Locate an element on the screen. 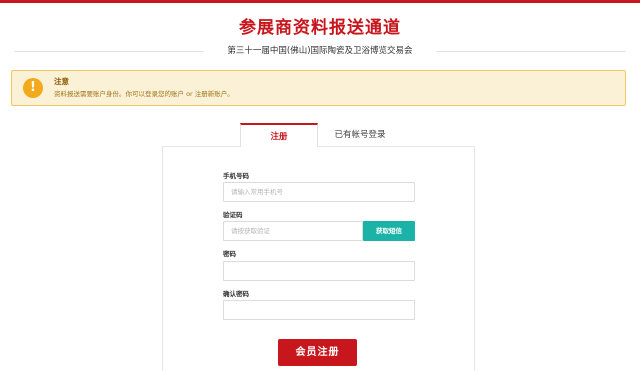 The height and width of the screenshot is (371, 640). auth-tabs: 注册 已有帐号登录 is located at coordinates (320, 135).